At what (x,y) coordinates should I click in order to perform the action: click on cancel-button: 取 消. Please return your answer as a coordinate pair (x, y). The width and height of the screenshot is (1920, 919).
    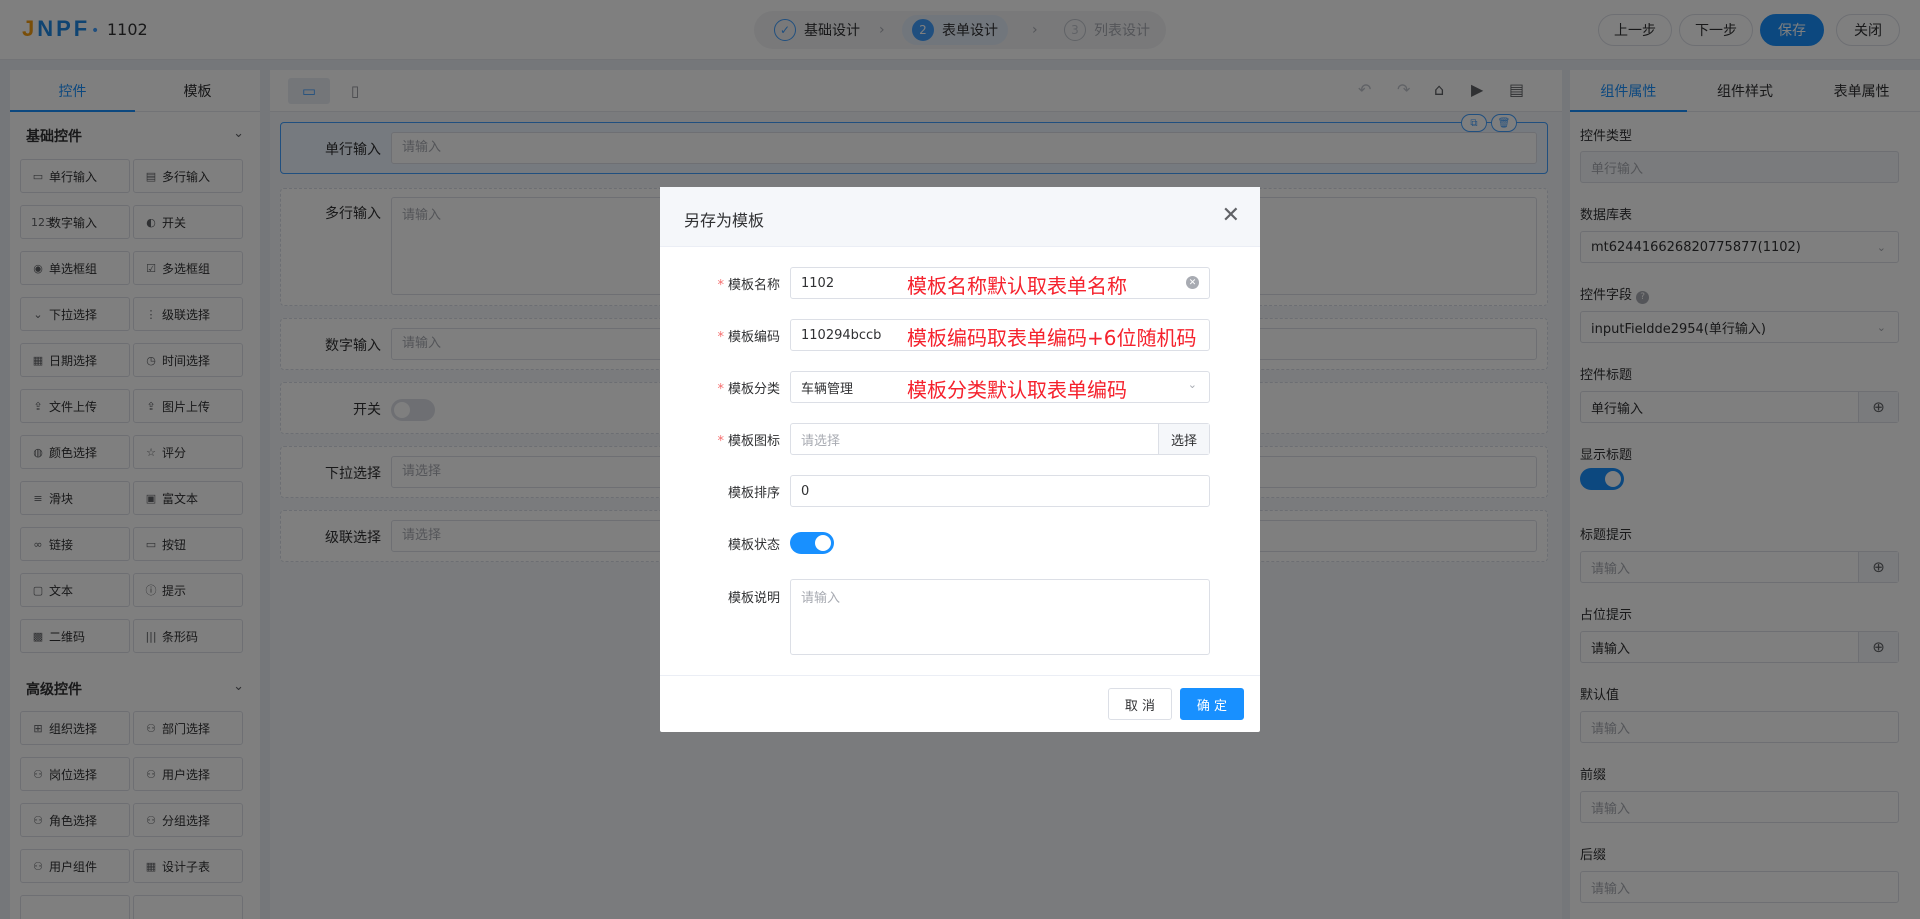
    Looking at the image, I should click on (1140, 704).